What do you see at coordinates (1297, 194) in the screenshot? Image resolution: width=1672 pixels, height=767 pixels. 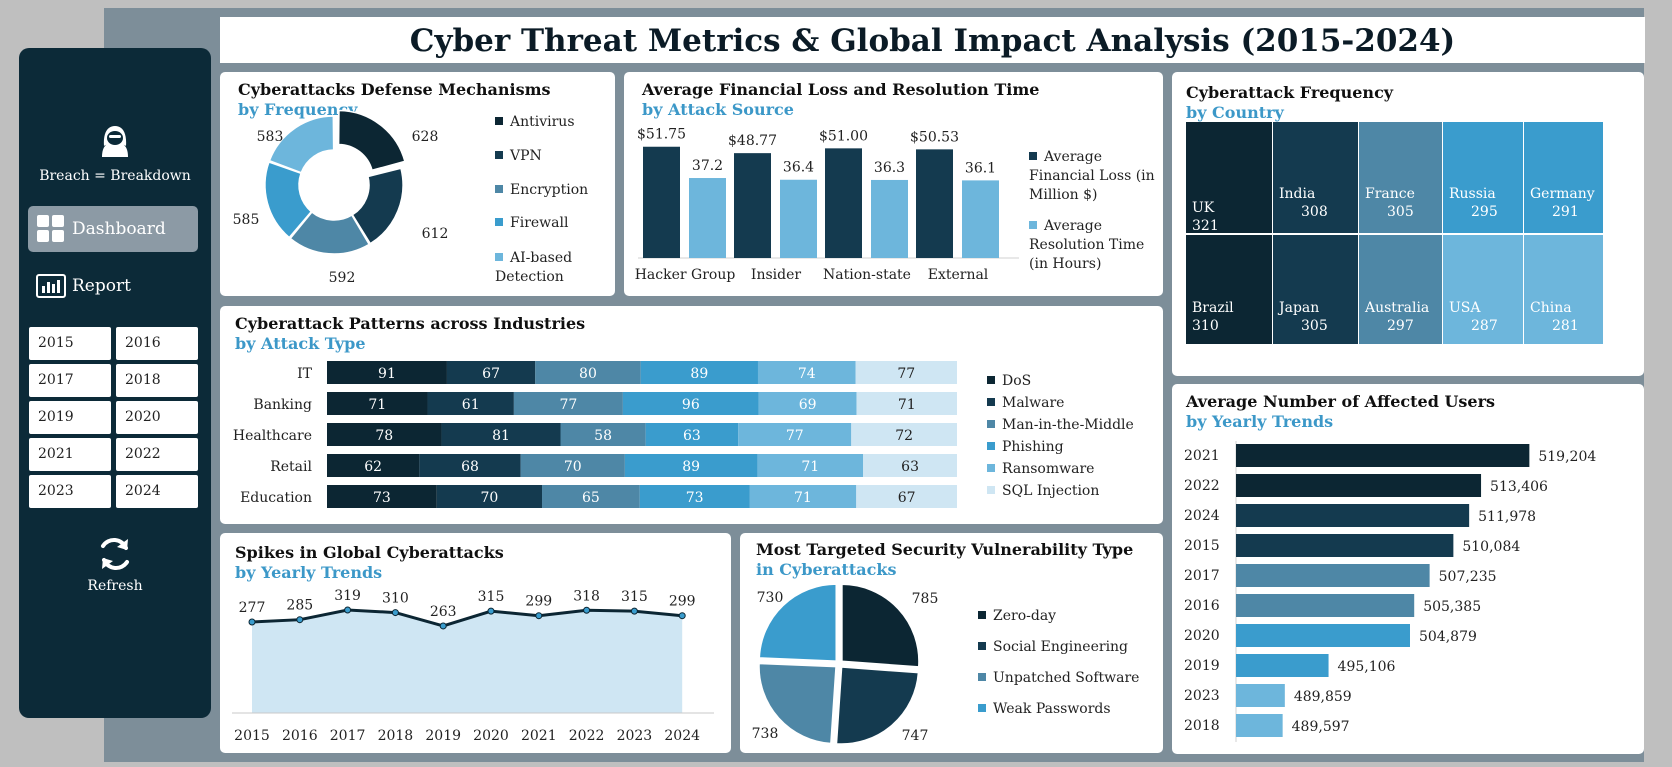 I see `treemap-label-india: India` at bounding box center [1297, 194].